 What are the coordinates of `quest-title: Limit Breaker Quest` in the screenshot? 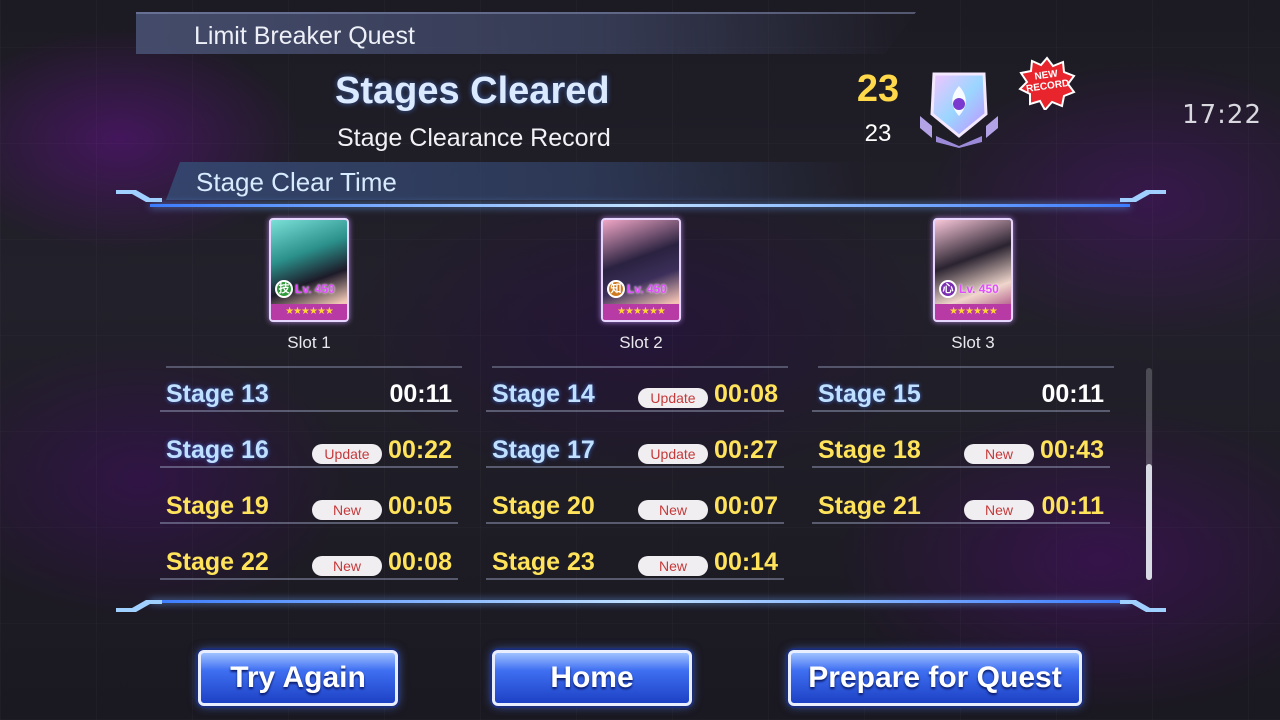 It's located at (304, 36).